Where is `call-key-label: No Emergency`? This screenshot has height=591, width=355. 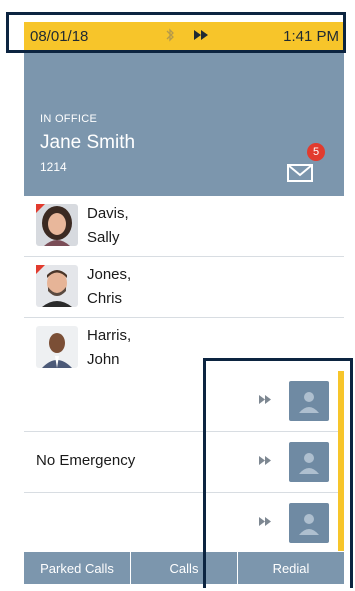 call-key-label: No Emergency is located at coordinates (86, 460).